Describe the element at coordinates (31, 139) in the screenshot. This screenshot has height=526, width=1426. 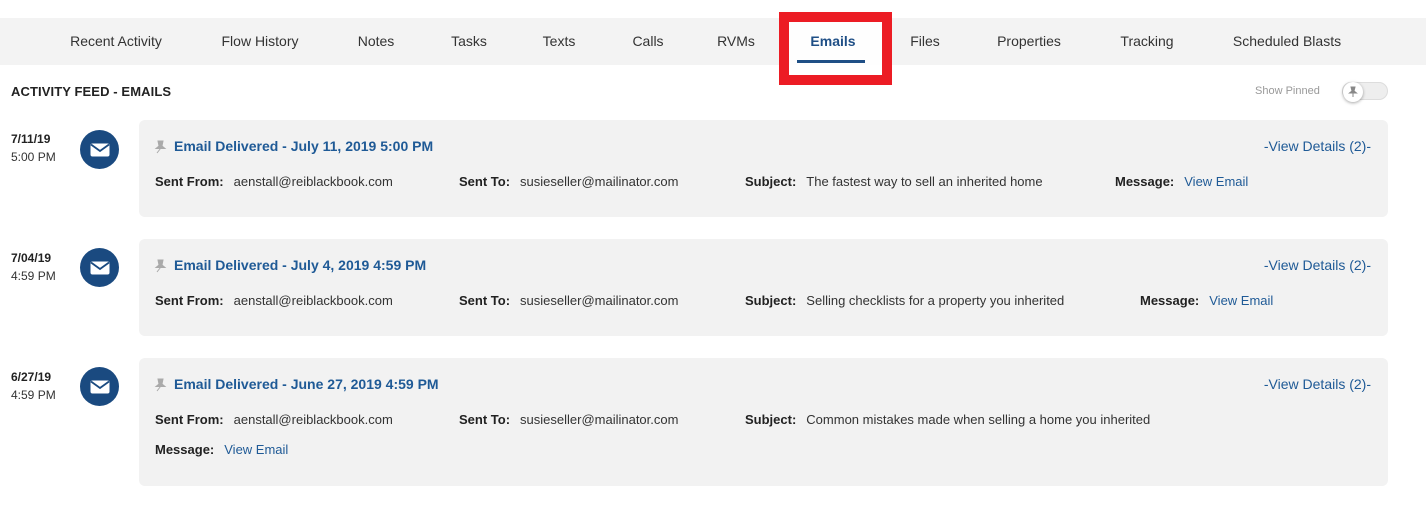
I see `entry-date: 7/11/19` at that location.